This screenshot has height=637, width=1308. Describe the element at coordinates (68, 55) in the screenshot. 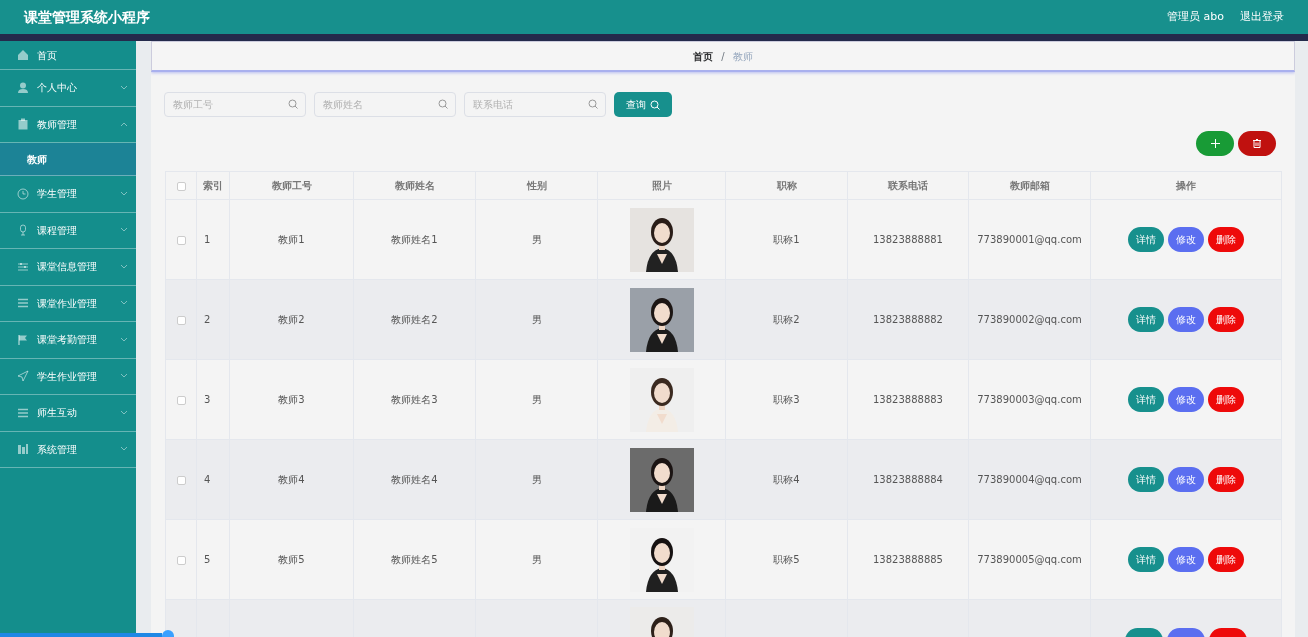

I see `sidebar-item: 首页` at that location.